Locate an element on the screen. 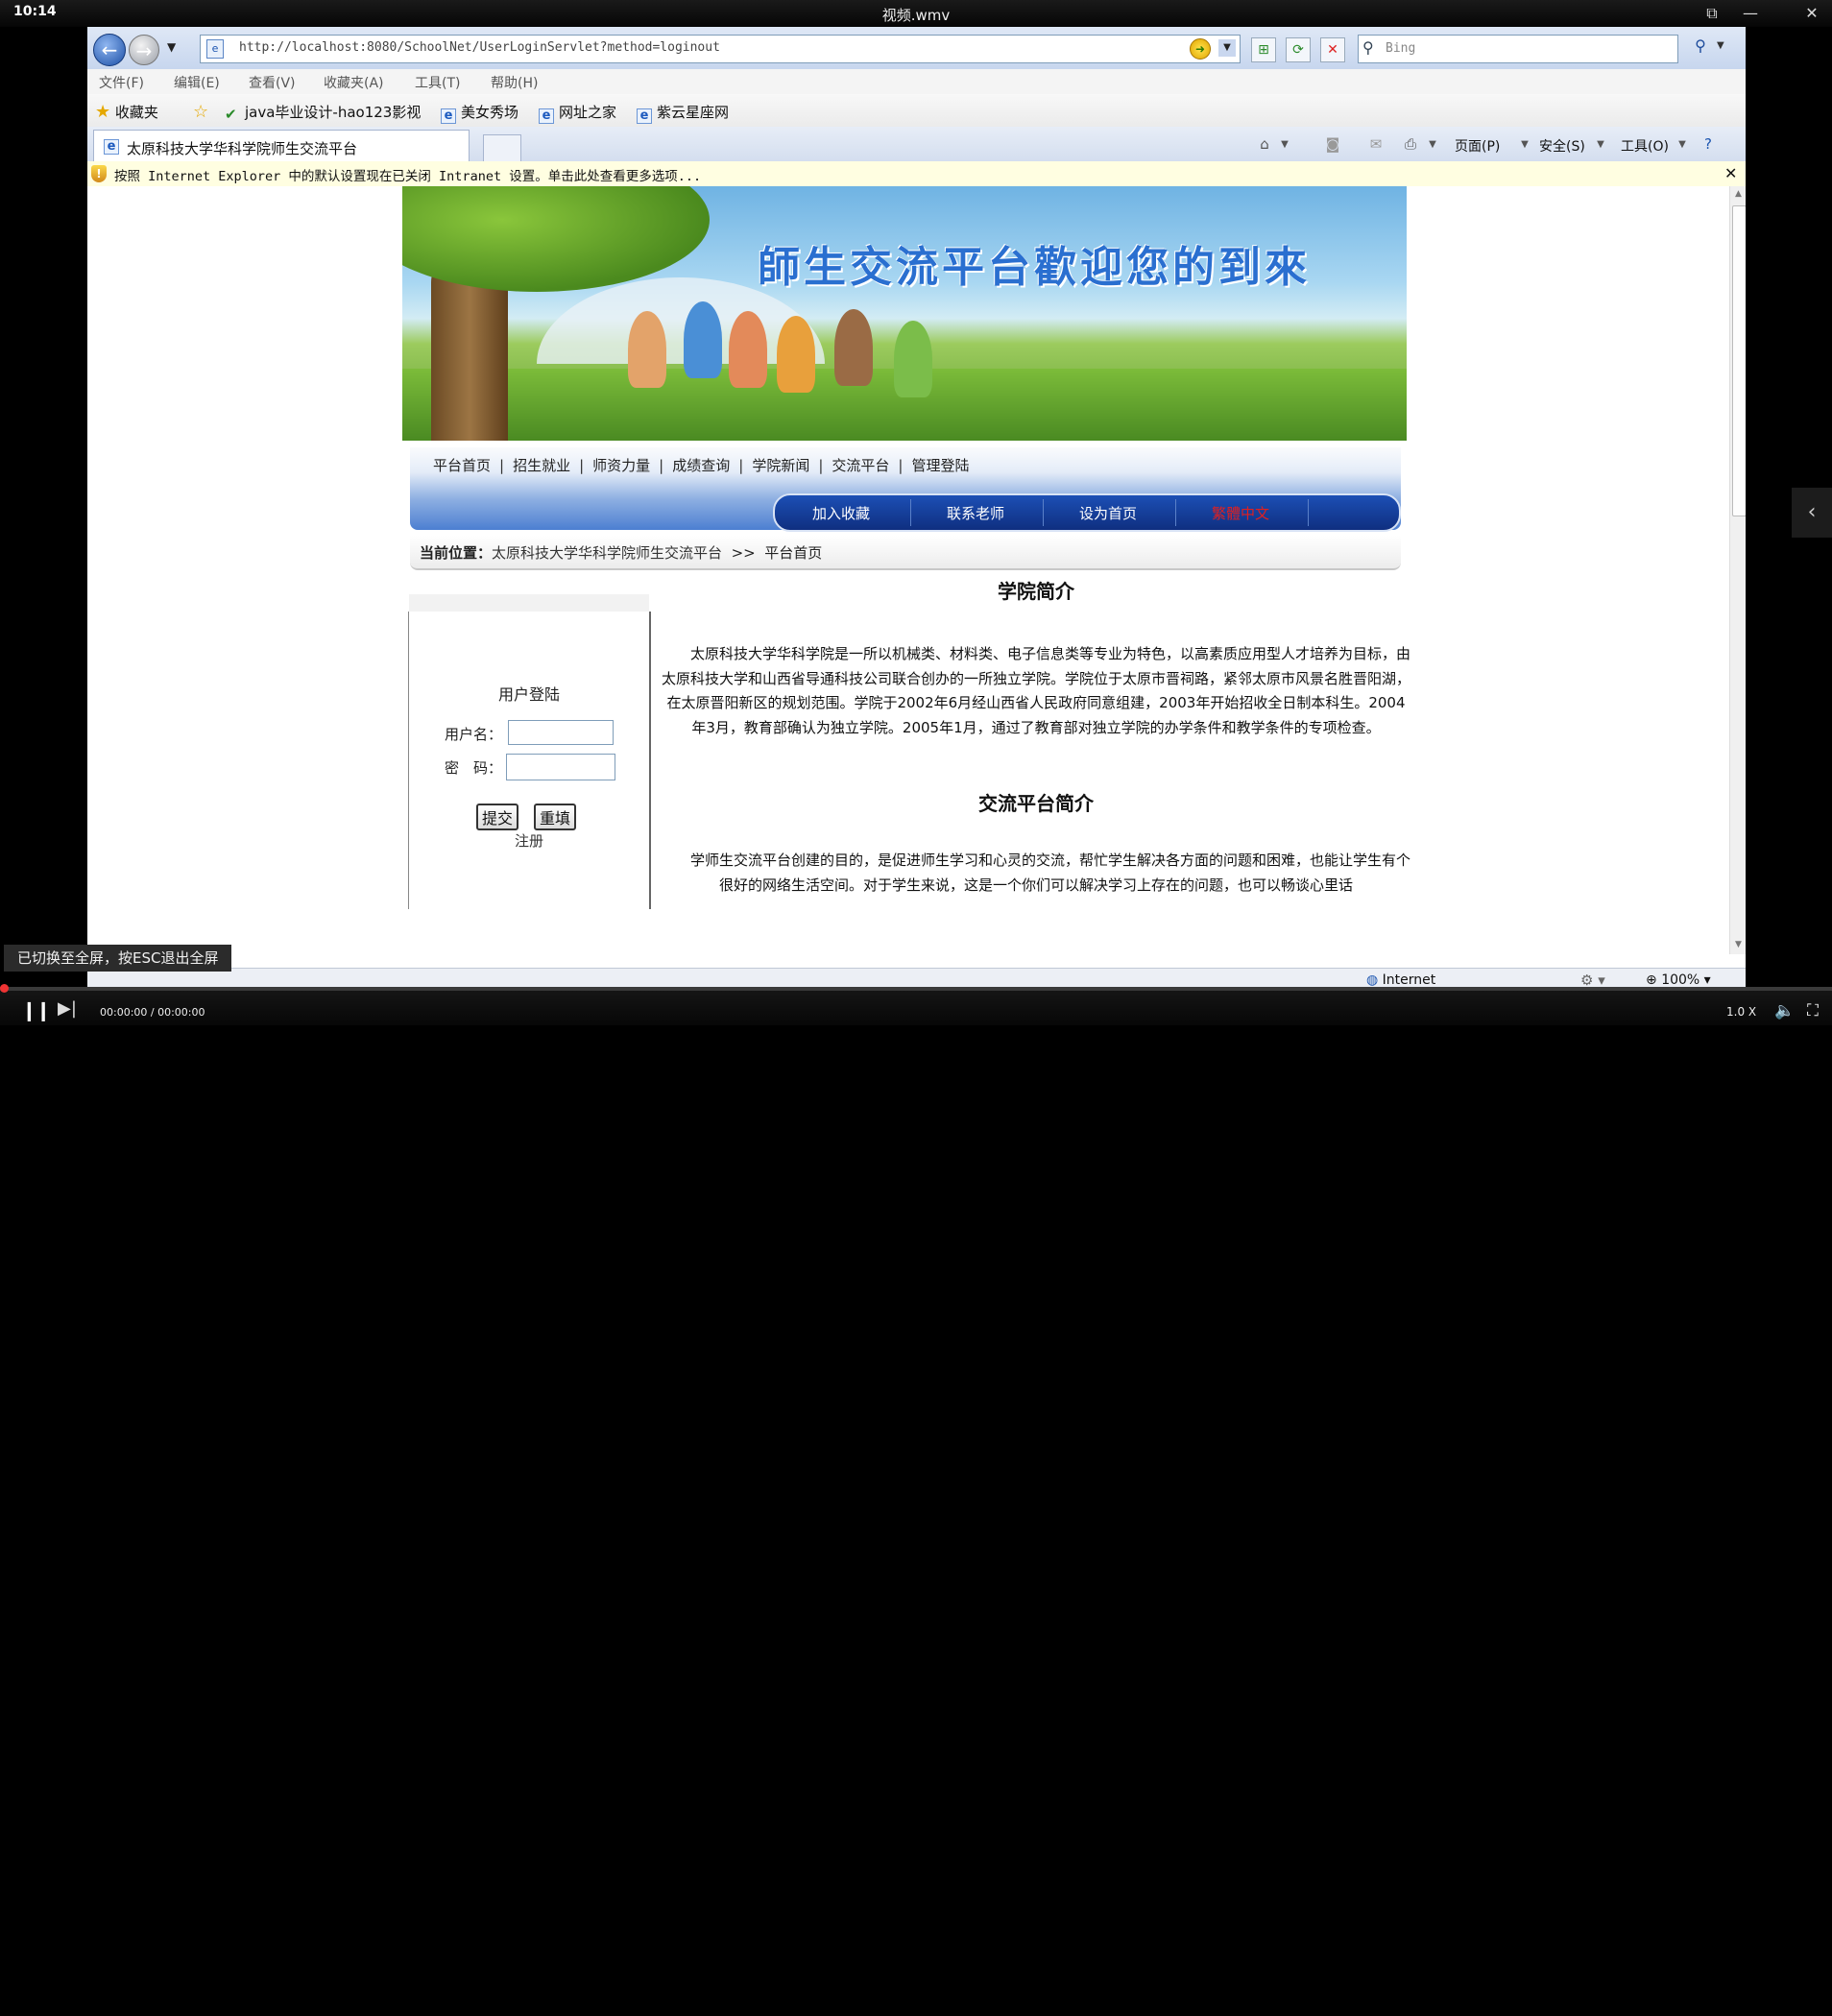  submit-button: 提交 is located at coordinates (497, 817).